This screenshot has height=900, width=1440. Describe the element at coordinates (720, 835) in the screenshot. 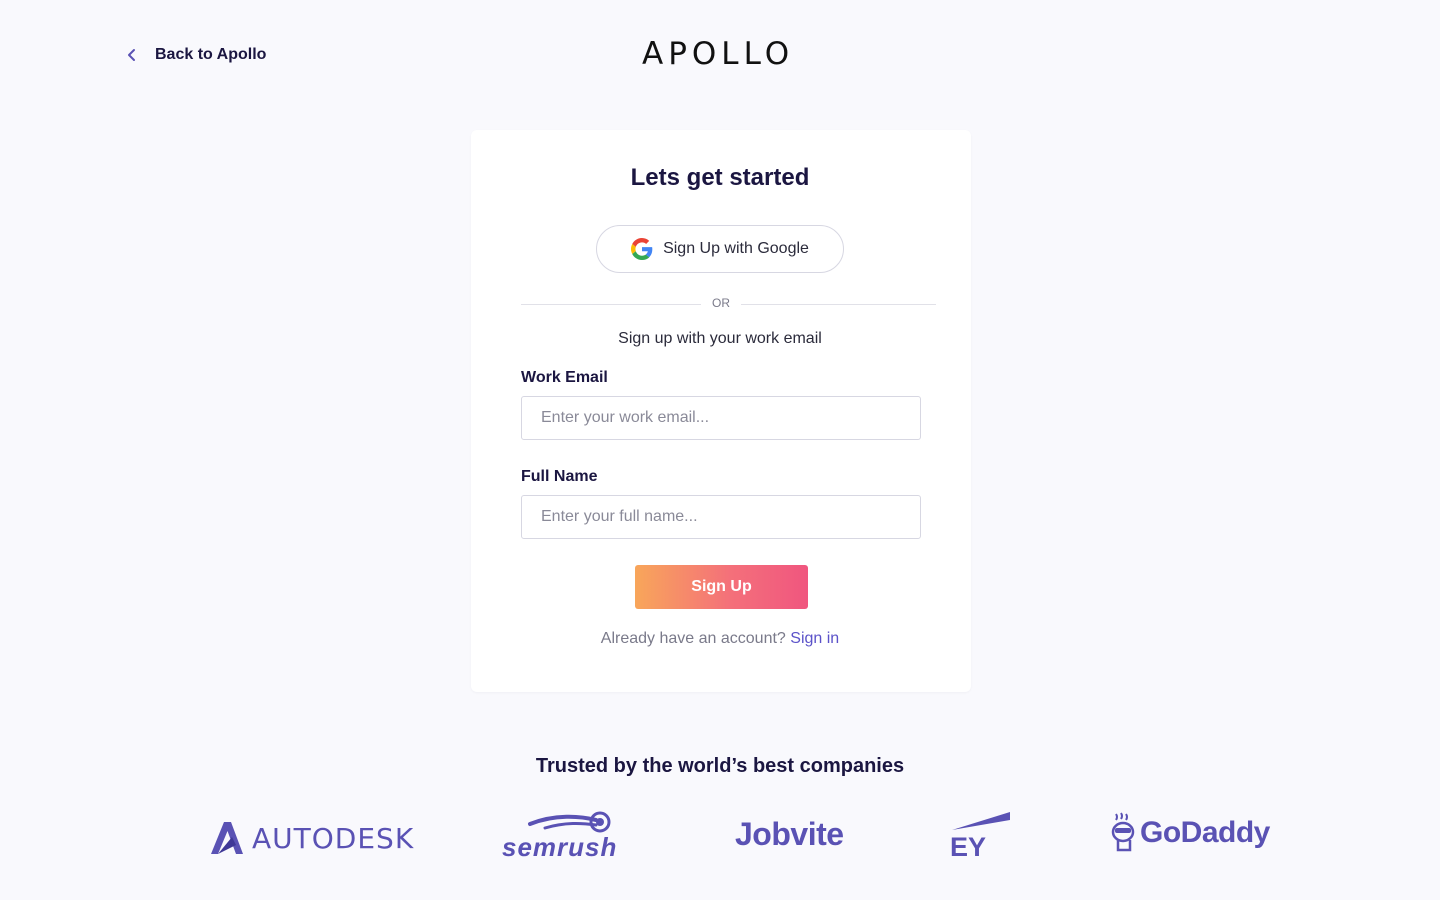

I see `company-logos: AUTODESK semrush Jobvite EY GoDaddy` at that location.